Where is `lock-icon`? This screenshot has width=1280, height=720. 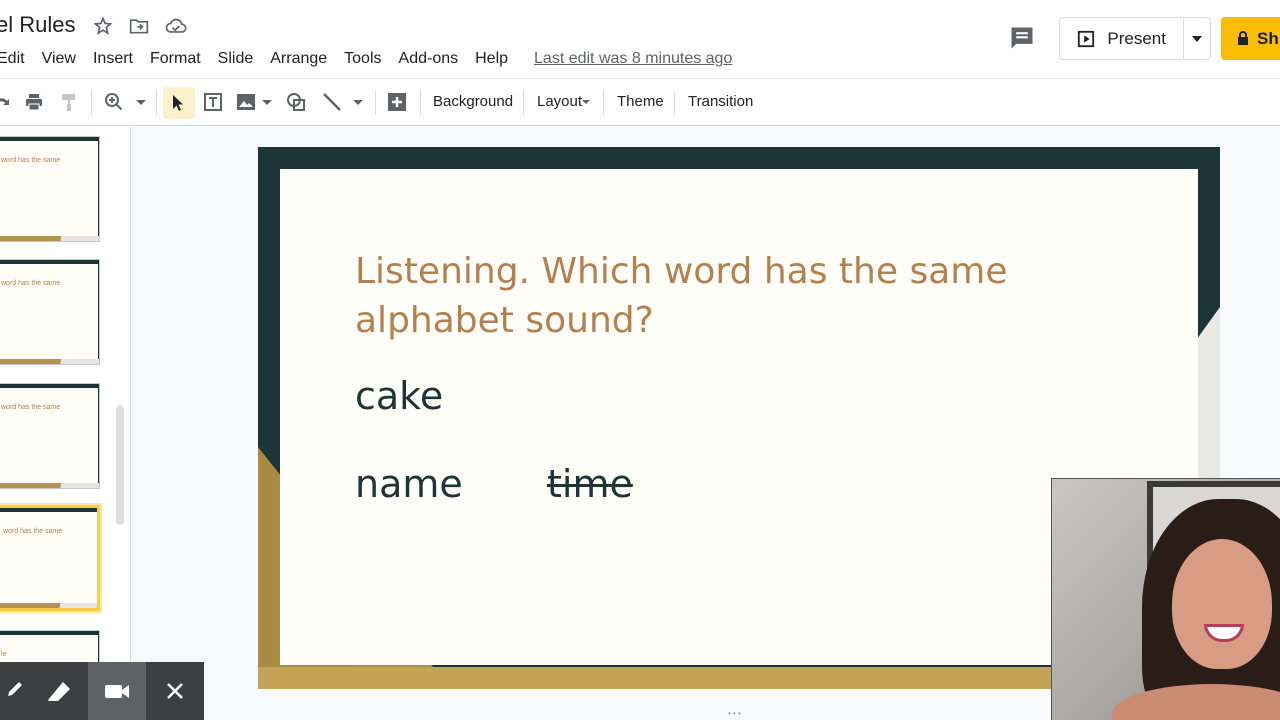
lock-icon is located at coordinates (1243, 38).